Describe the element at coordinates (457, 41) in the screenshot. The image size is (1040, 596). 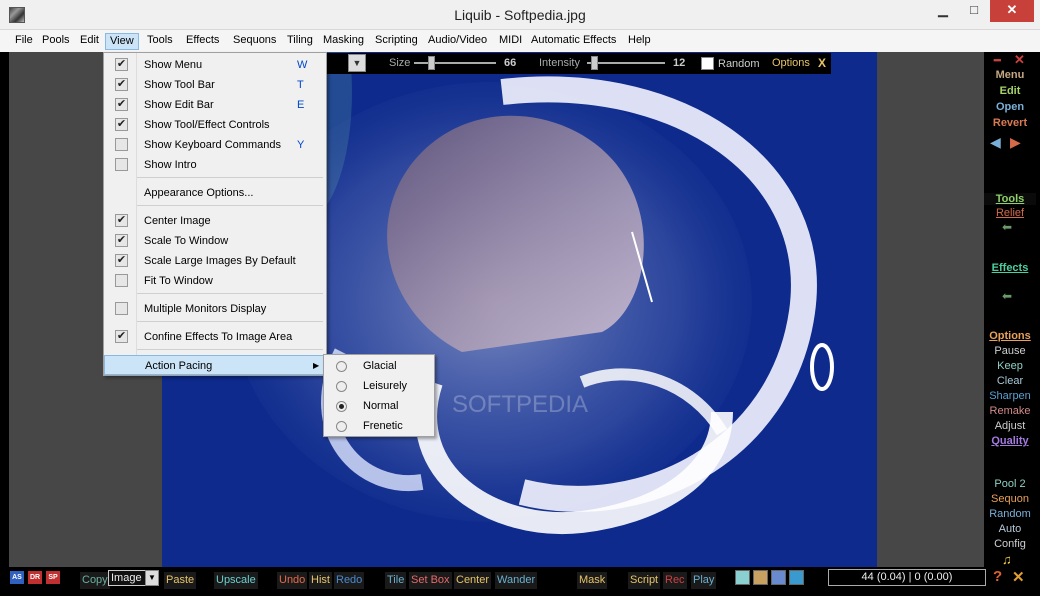
I see `menu-audio-video: Audio/Video` at that location.